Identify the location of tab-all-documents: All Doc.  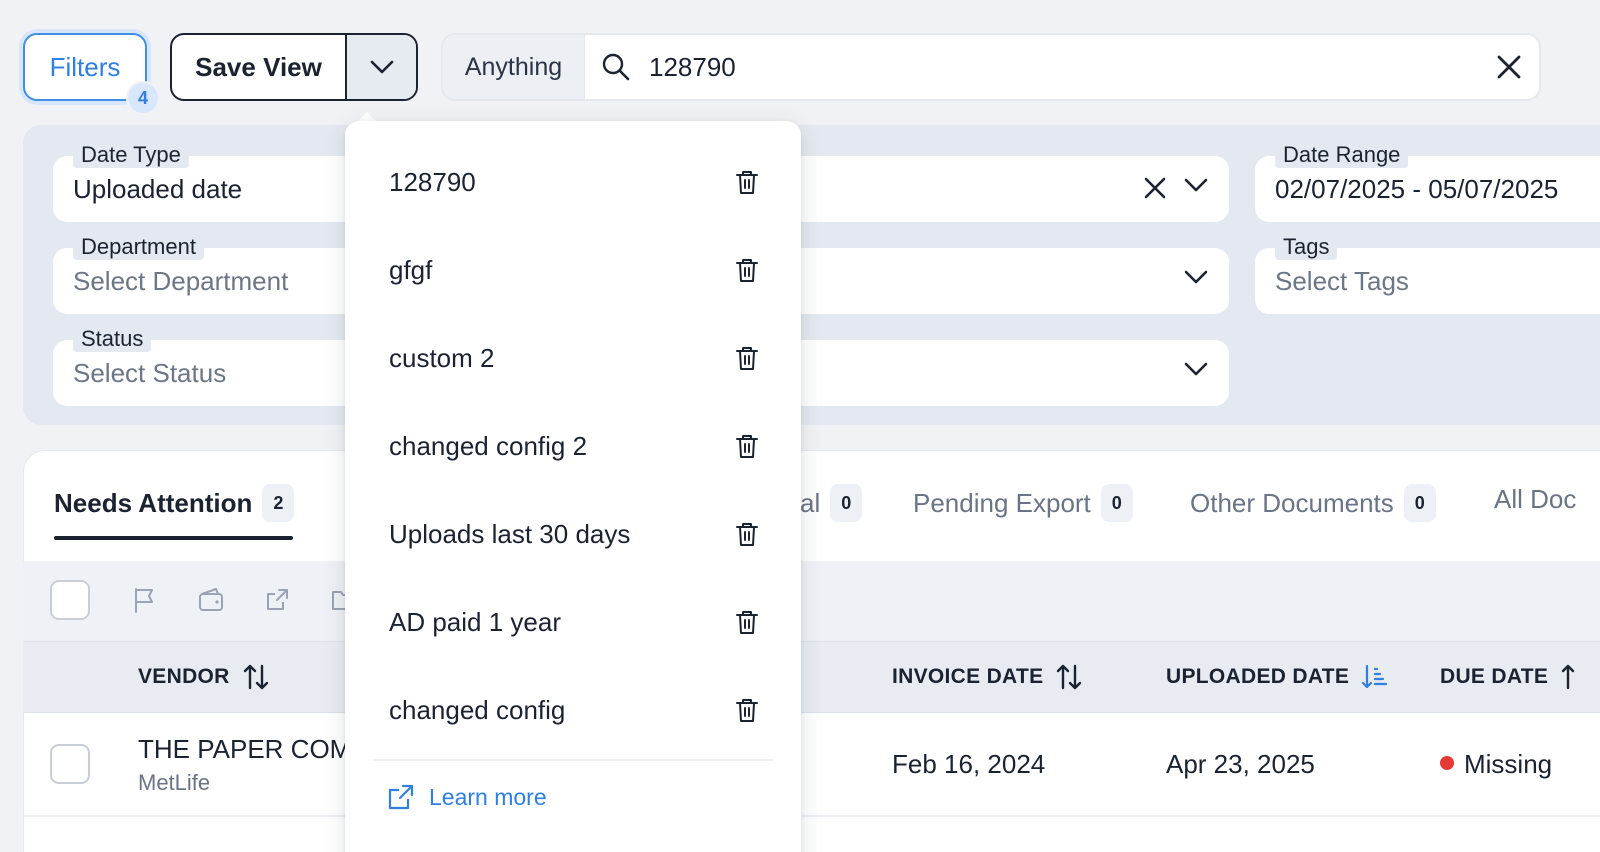
(1535, 499).